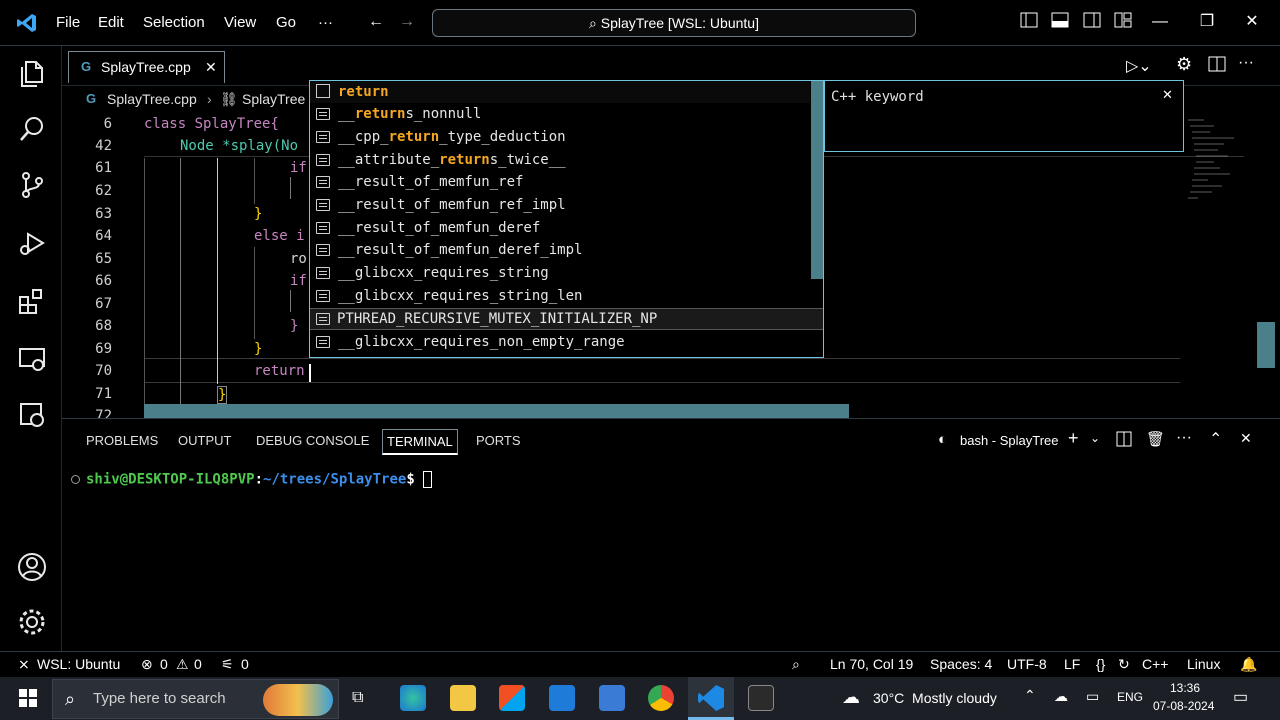  I want to click on store-icon, so click(512, 698).